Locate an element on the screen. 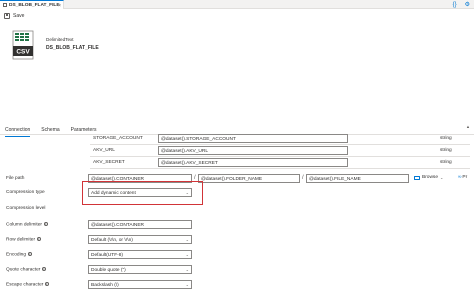 Image resolution: width=474 pixels, height=290 pixels. row-delimiter-label: Row delimiter i is located at coordinates (23, 240).